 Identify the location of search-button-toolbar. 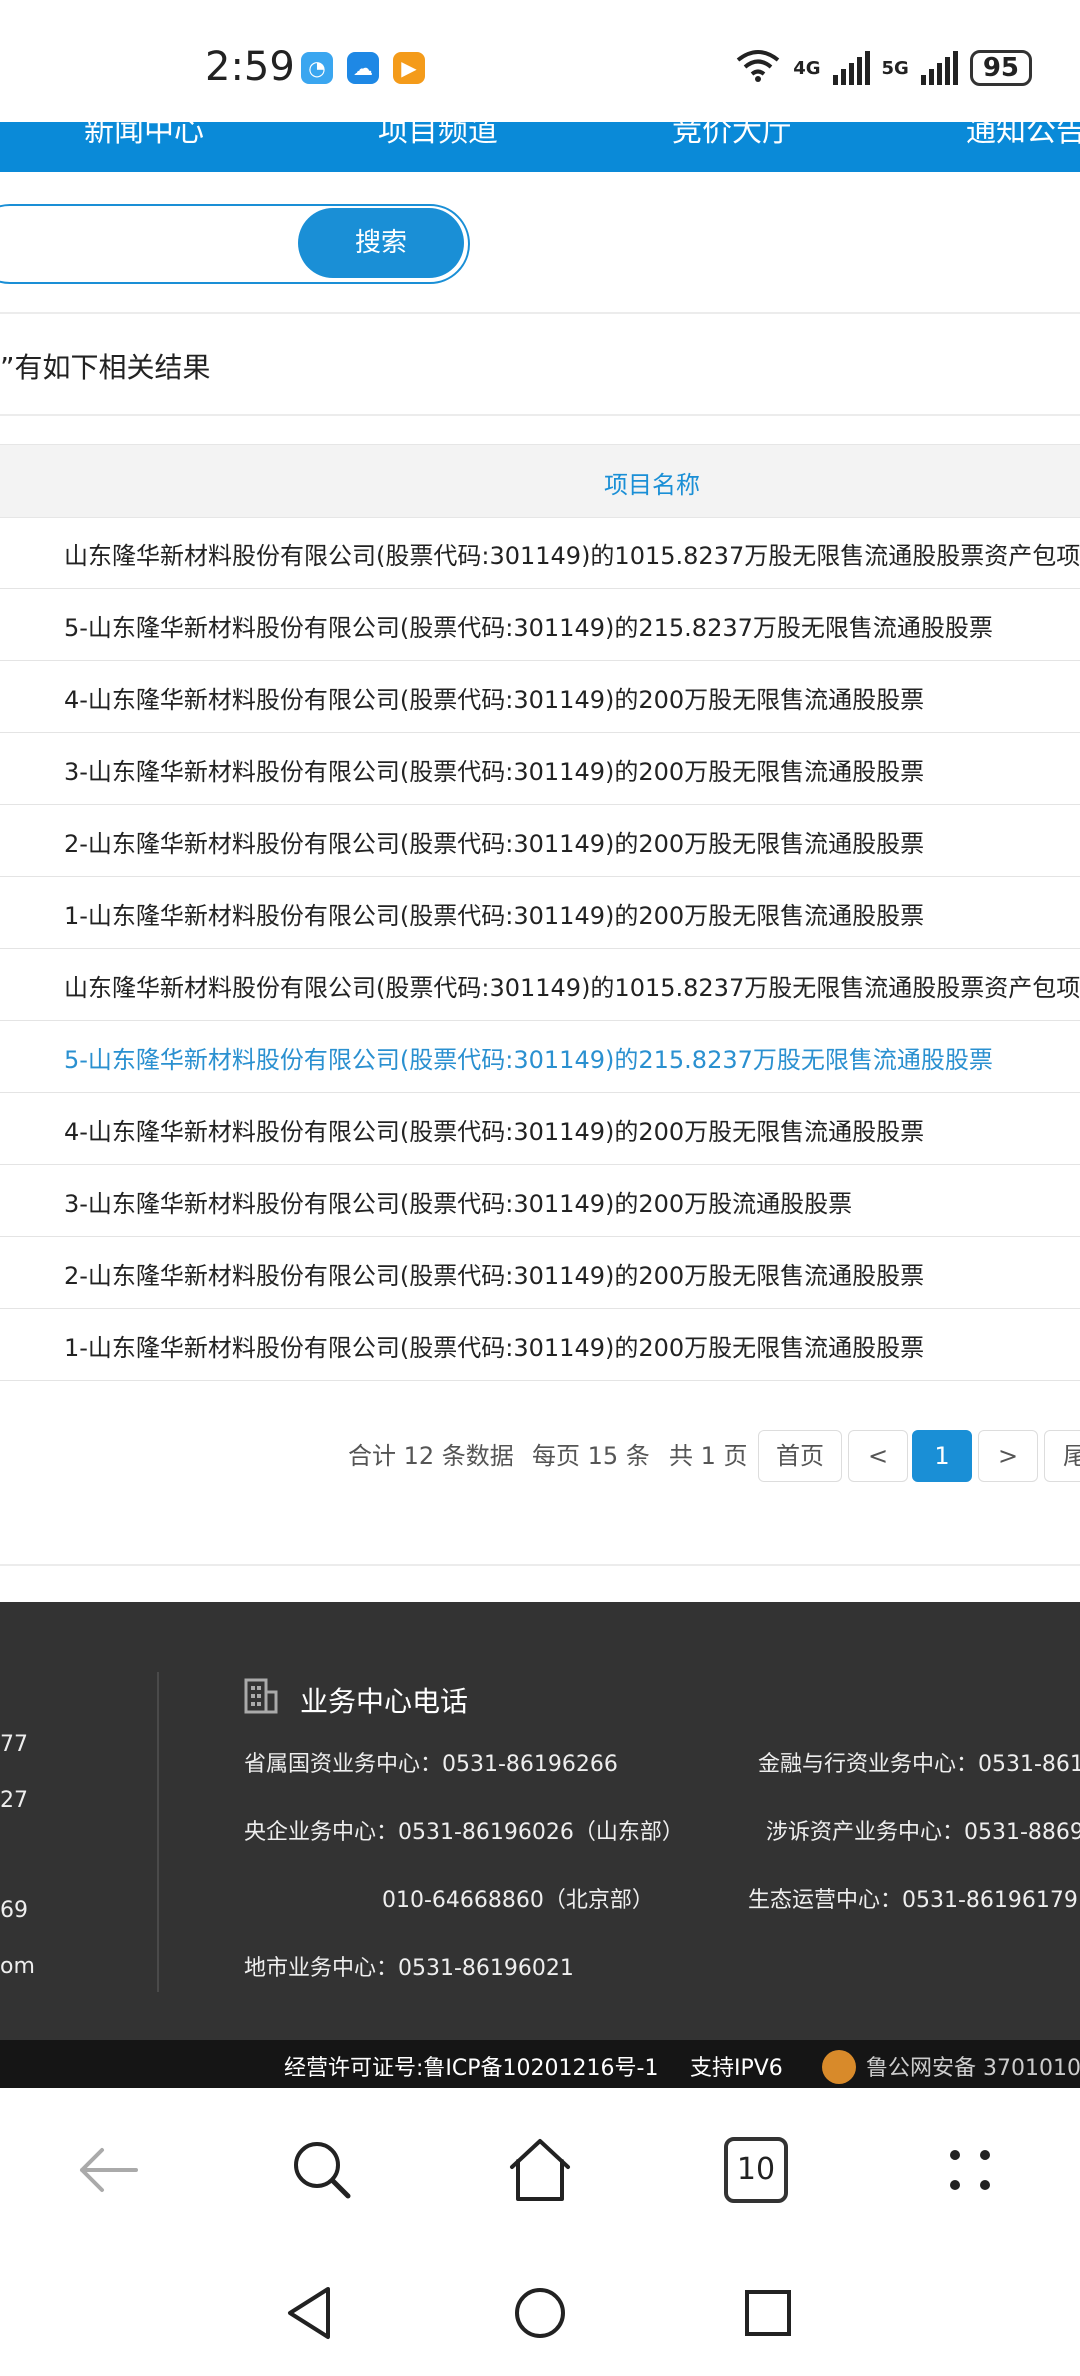
(322, 2170).